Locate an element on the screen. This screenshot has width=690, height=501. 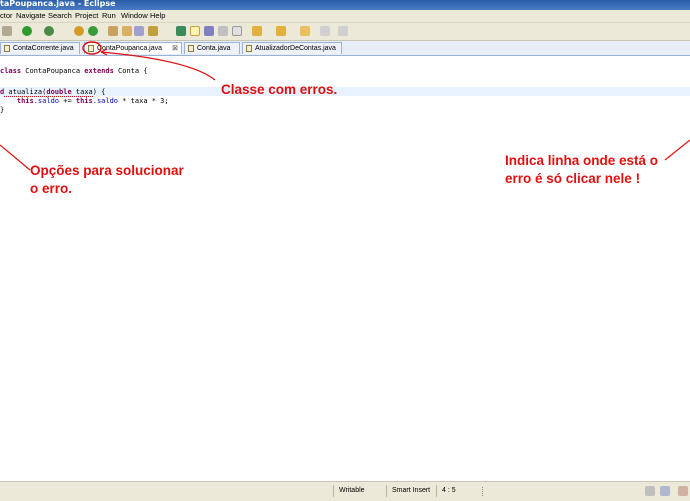
options-arrow is located at coordinates (15, 157).